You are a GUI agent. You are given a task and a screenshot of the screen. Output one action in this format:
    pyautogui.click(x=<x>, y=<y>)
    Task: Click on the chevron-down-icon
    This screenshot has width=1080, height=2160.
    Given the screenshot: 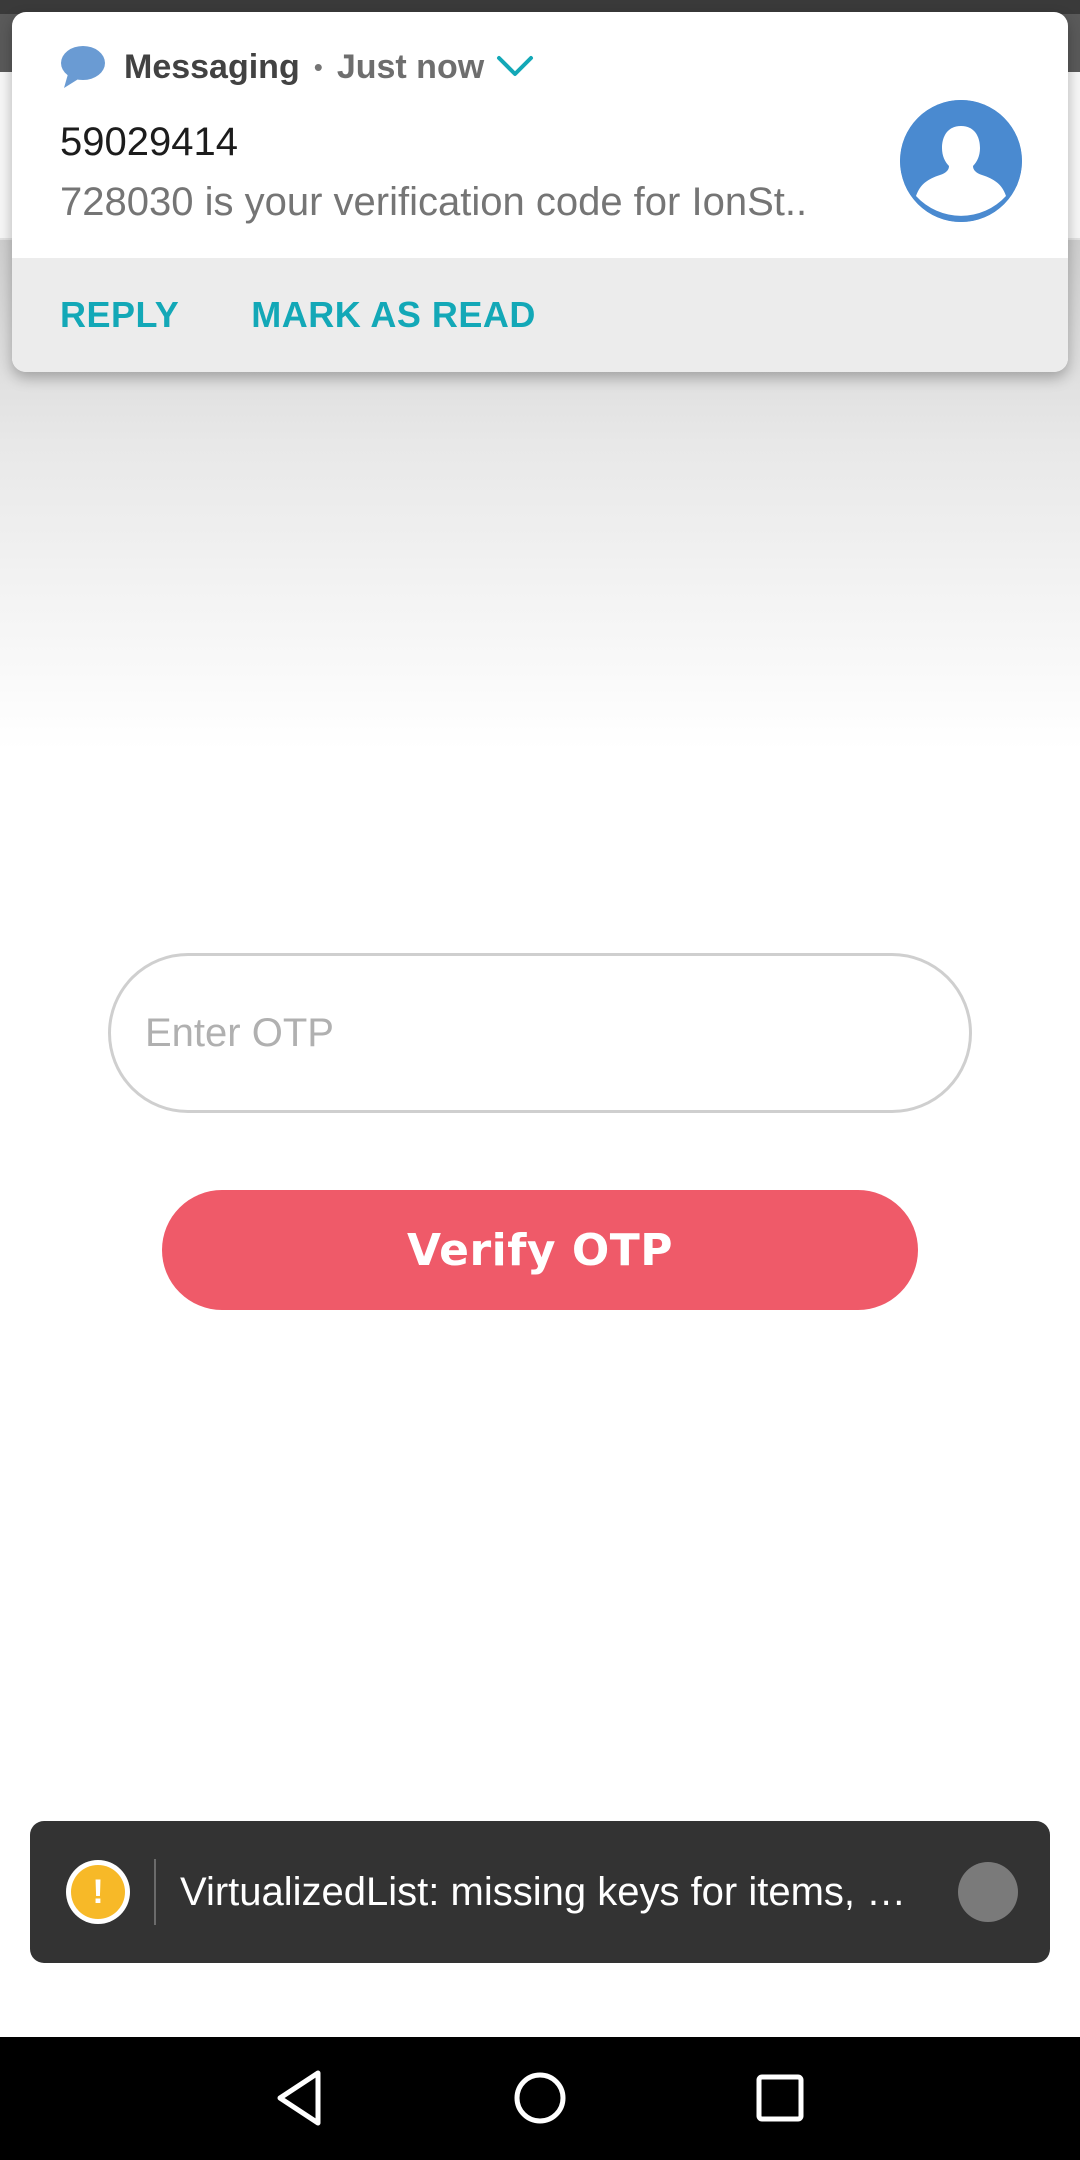 What is the action you would take?
    pyautogui.click(x=515, y=67)
    